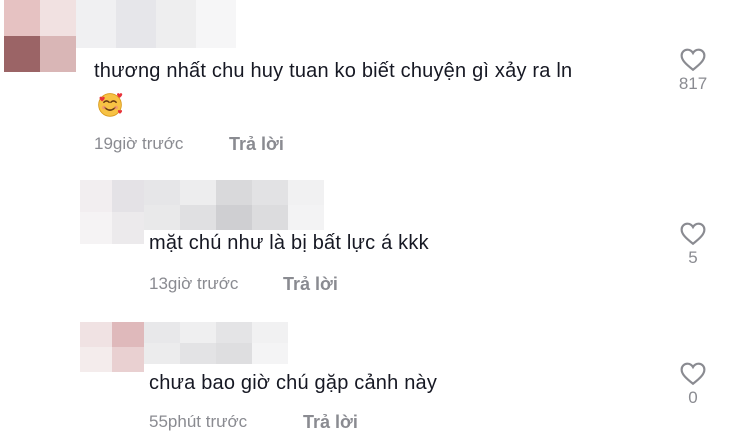 This screenshot has width=735, height=443. What do you see at coordinates (293, 383) in the screenshot?
I see `comment-text: chưa bao giờ chú gặp cảnh này` at bounding box center [293, 383].